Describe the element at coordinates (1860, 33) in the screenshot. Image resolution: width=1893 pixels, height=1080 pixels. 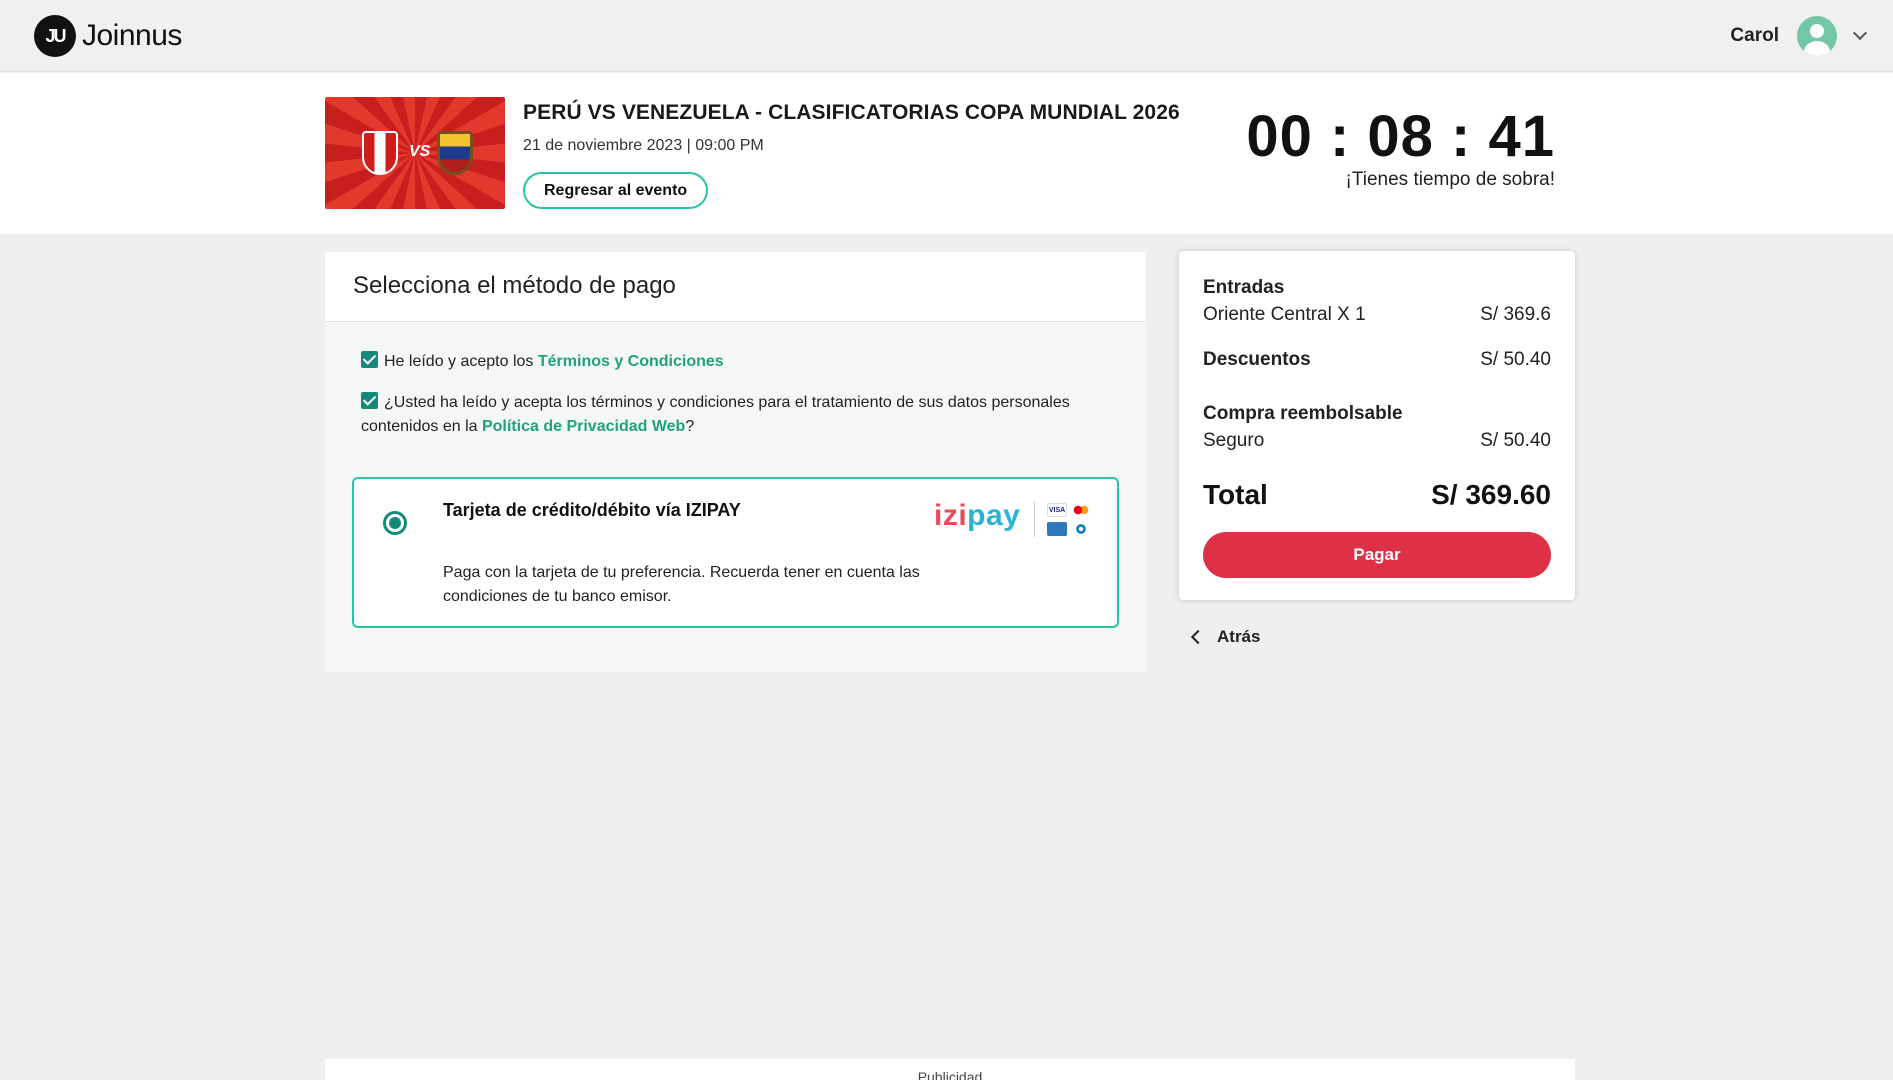
I see `chevron-down-icon` at that location.